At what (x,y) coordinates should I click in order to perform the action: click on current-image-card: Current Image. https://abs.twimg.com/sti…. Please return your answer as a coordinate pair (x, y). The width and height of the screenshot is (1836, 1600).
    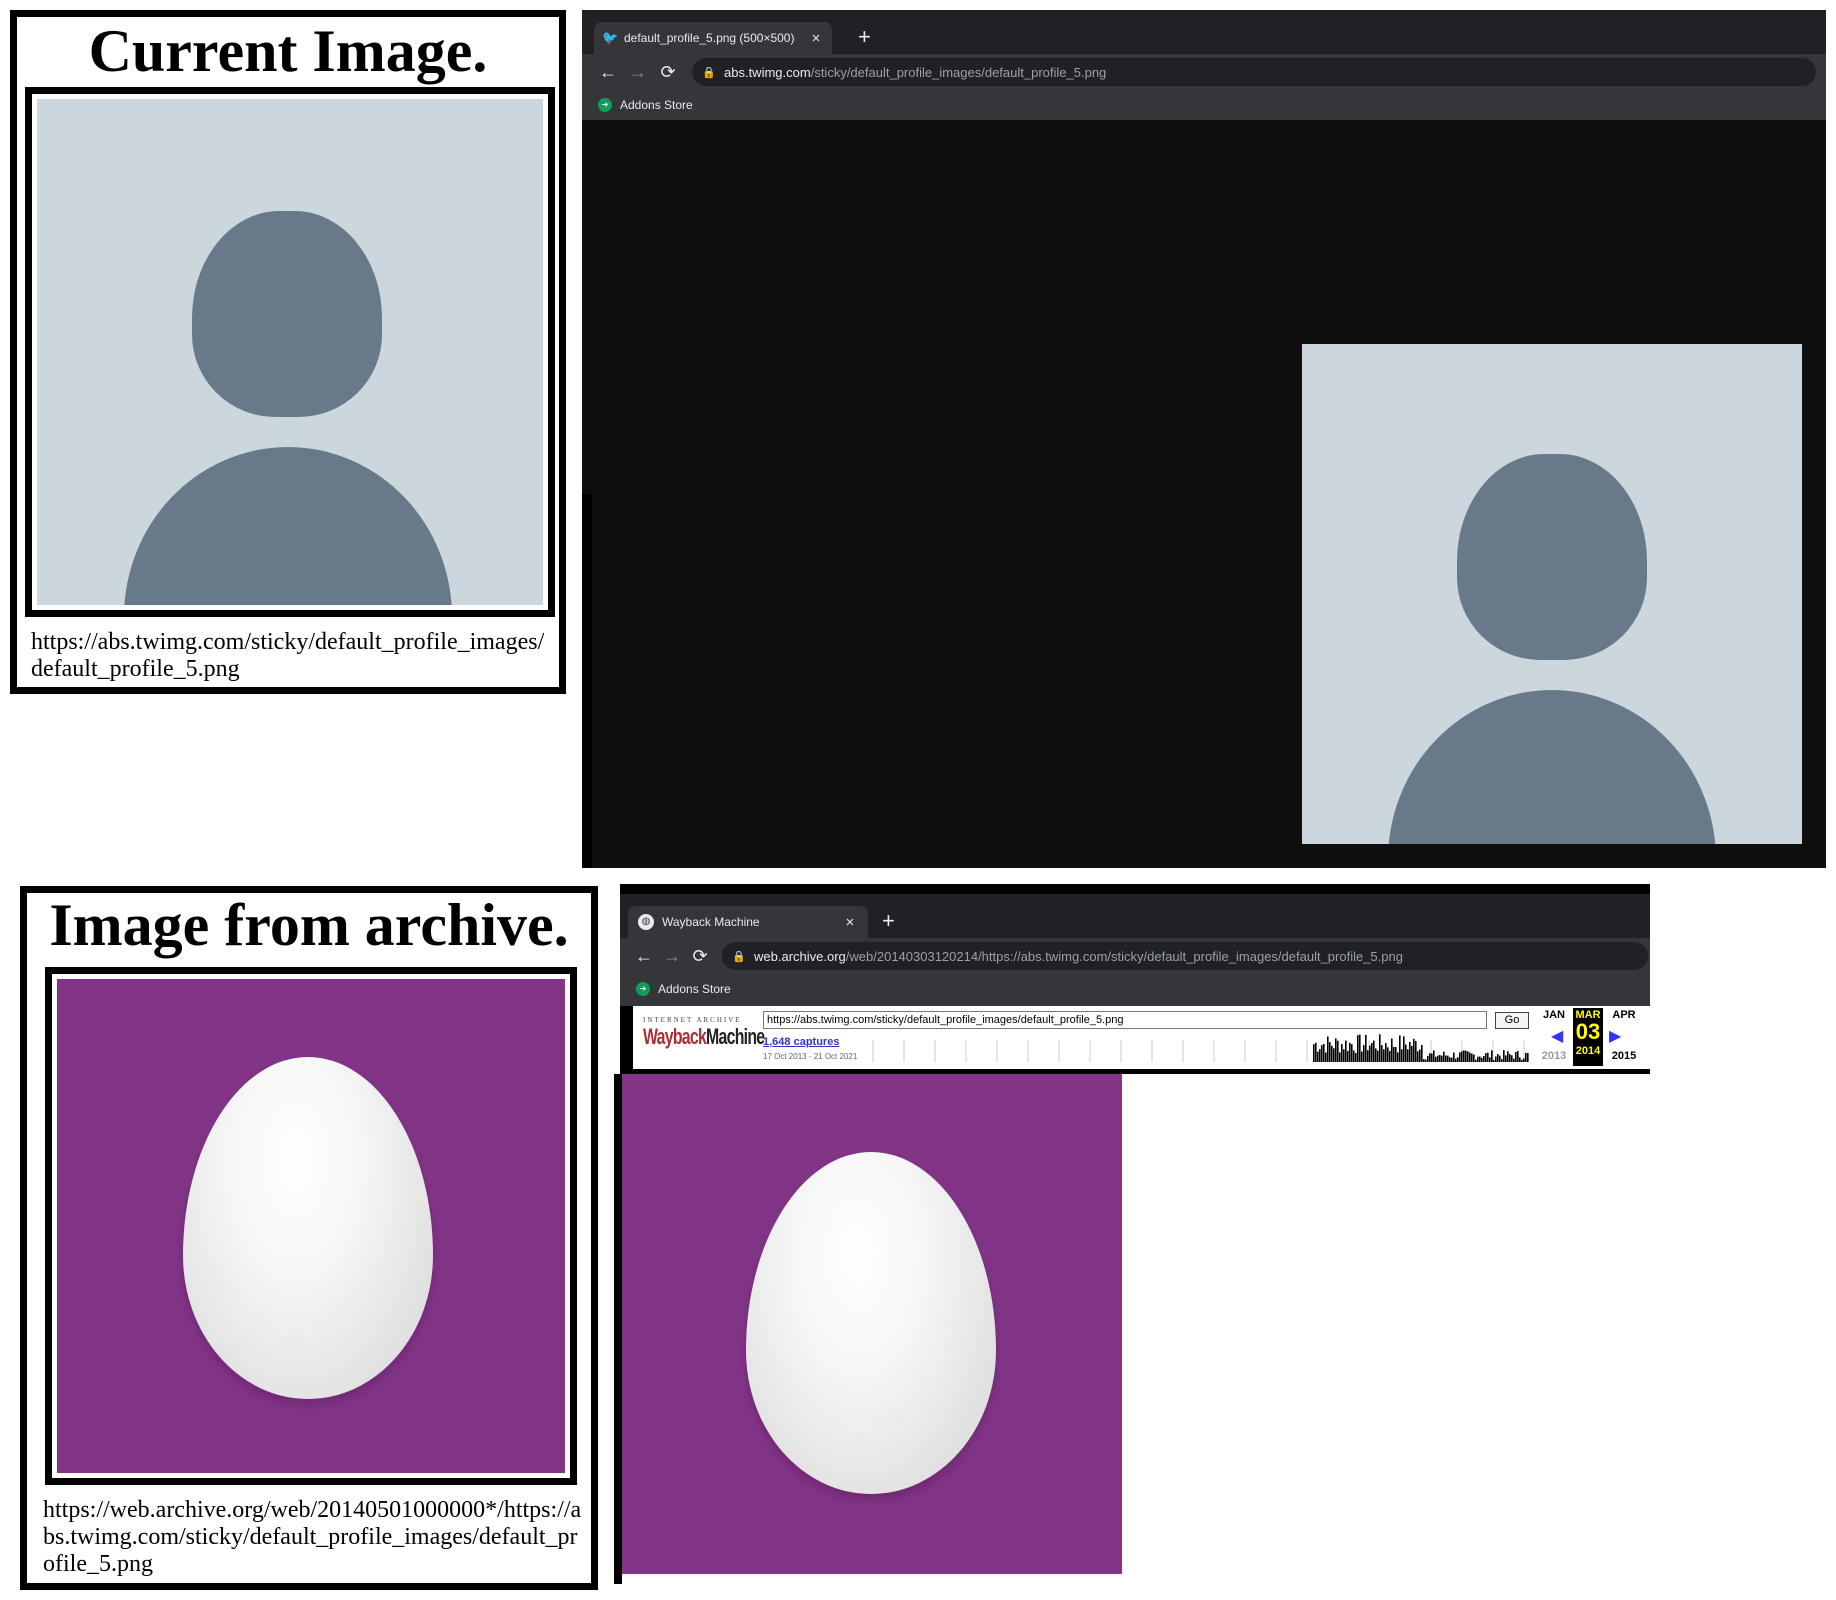
    Looking at the image, I should click on (288, 352).